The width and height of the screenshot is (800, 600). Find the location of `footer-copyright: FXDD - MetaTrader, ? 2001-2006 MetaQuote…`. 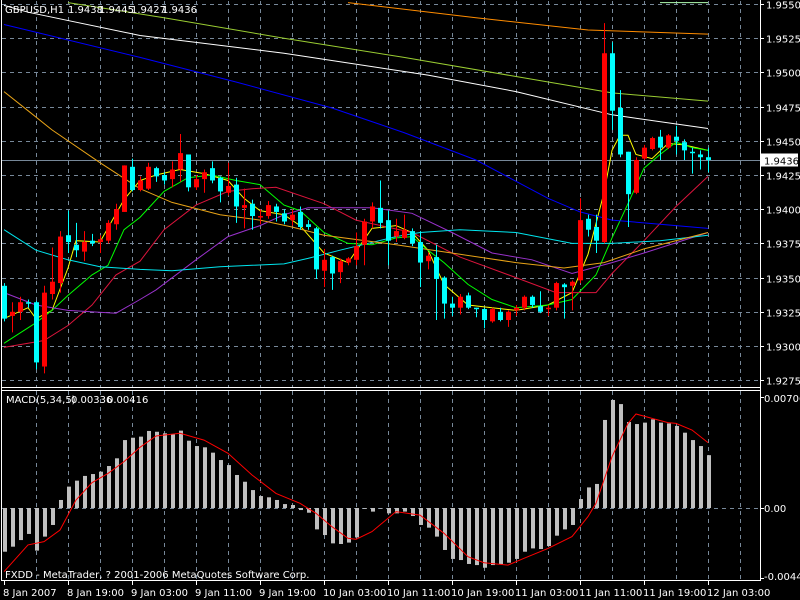

footer-copyright: FXDD - MetaTrader, ? 2001-2006 MetaQuote… is located at coordinates (157, 575).